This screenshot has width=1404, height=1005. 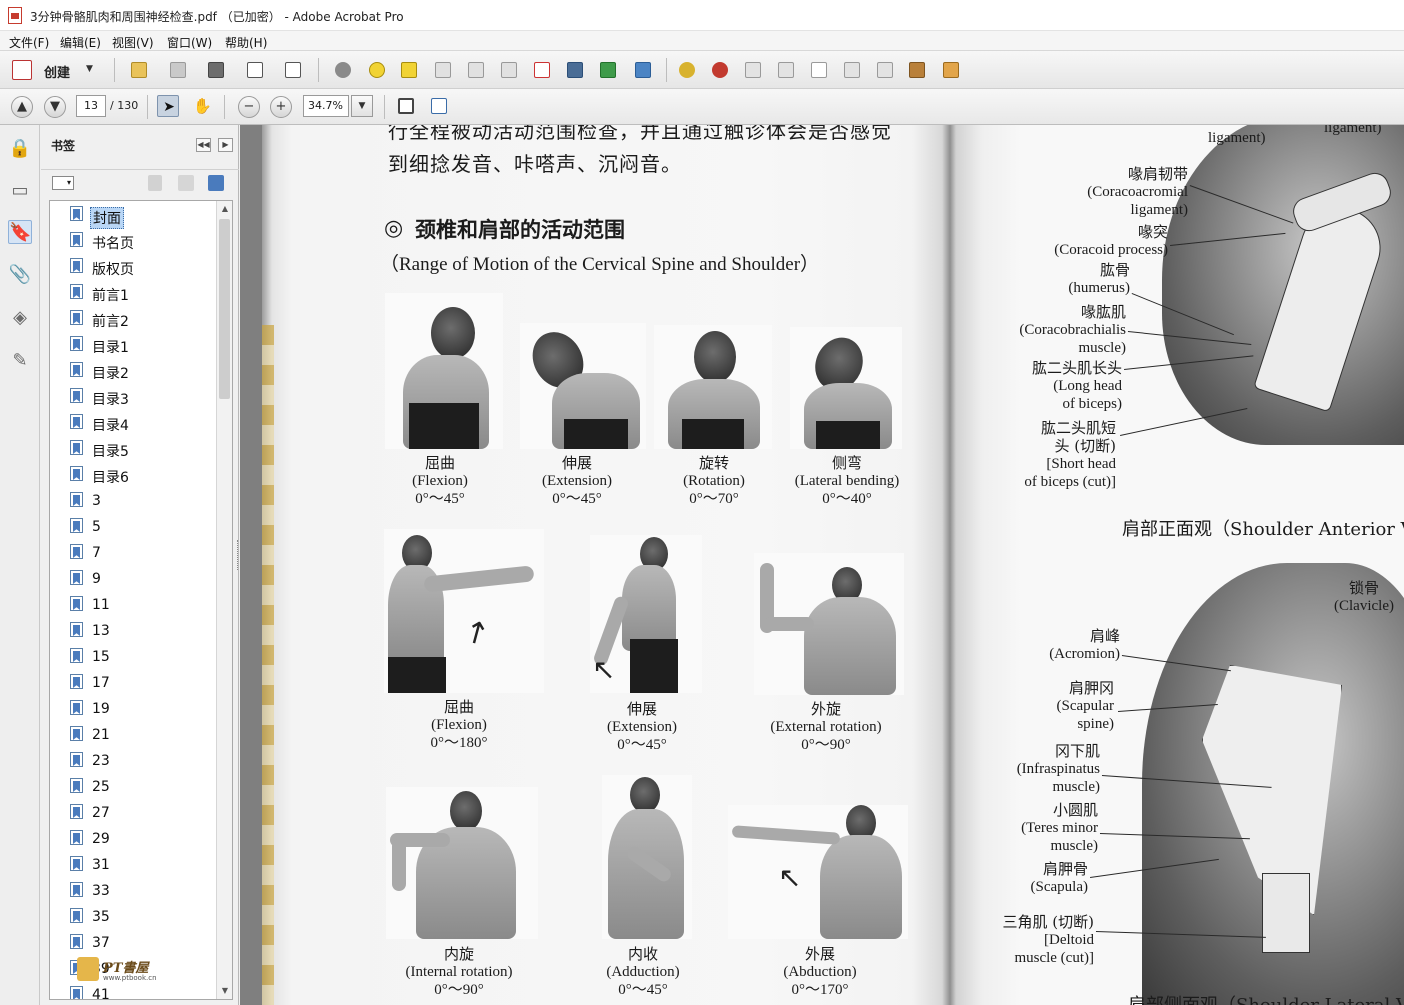 What do you see at coordinates (189, 42) in the screenshot?
I see `menu-window: 窗口(W)` at bounding box center [189, 42].